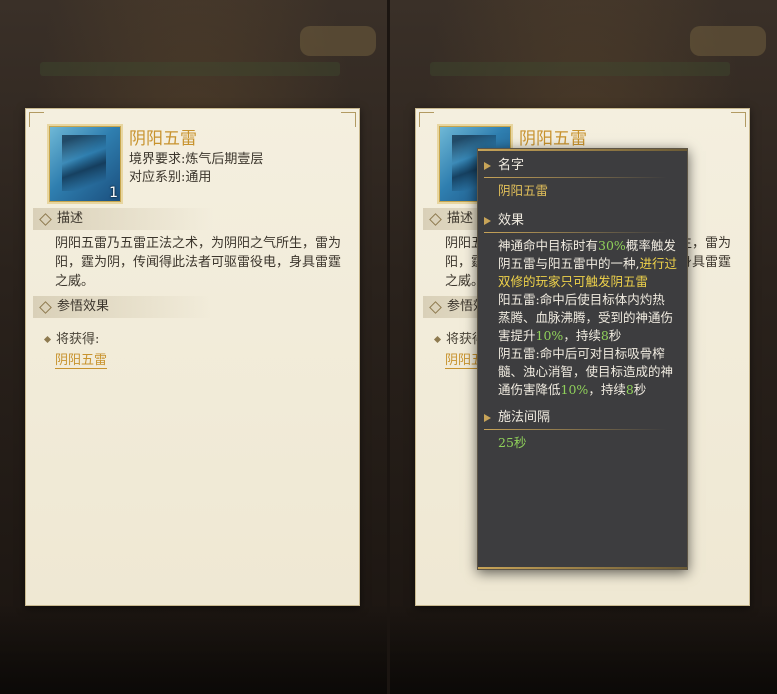 This screenshot has height=694, width=777. Describe the element at coordinates (511, 220) in the screenshot. I see `tooltip-effect-heading: 效果` at that location.